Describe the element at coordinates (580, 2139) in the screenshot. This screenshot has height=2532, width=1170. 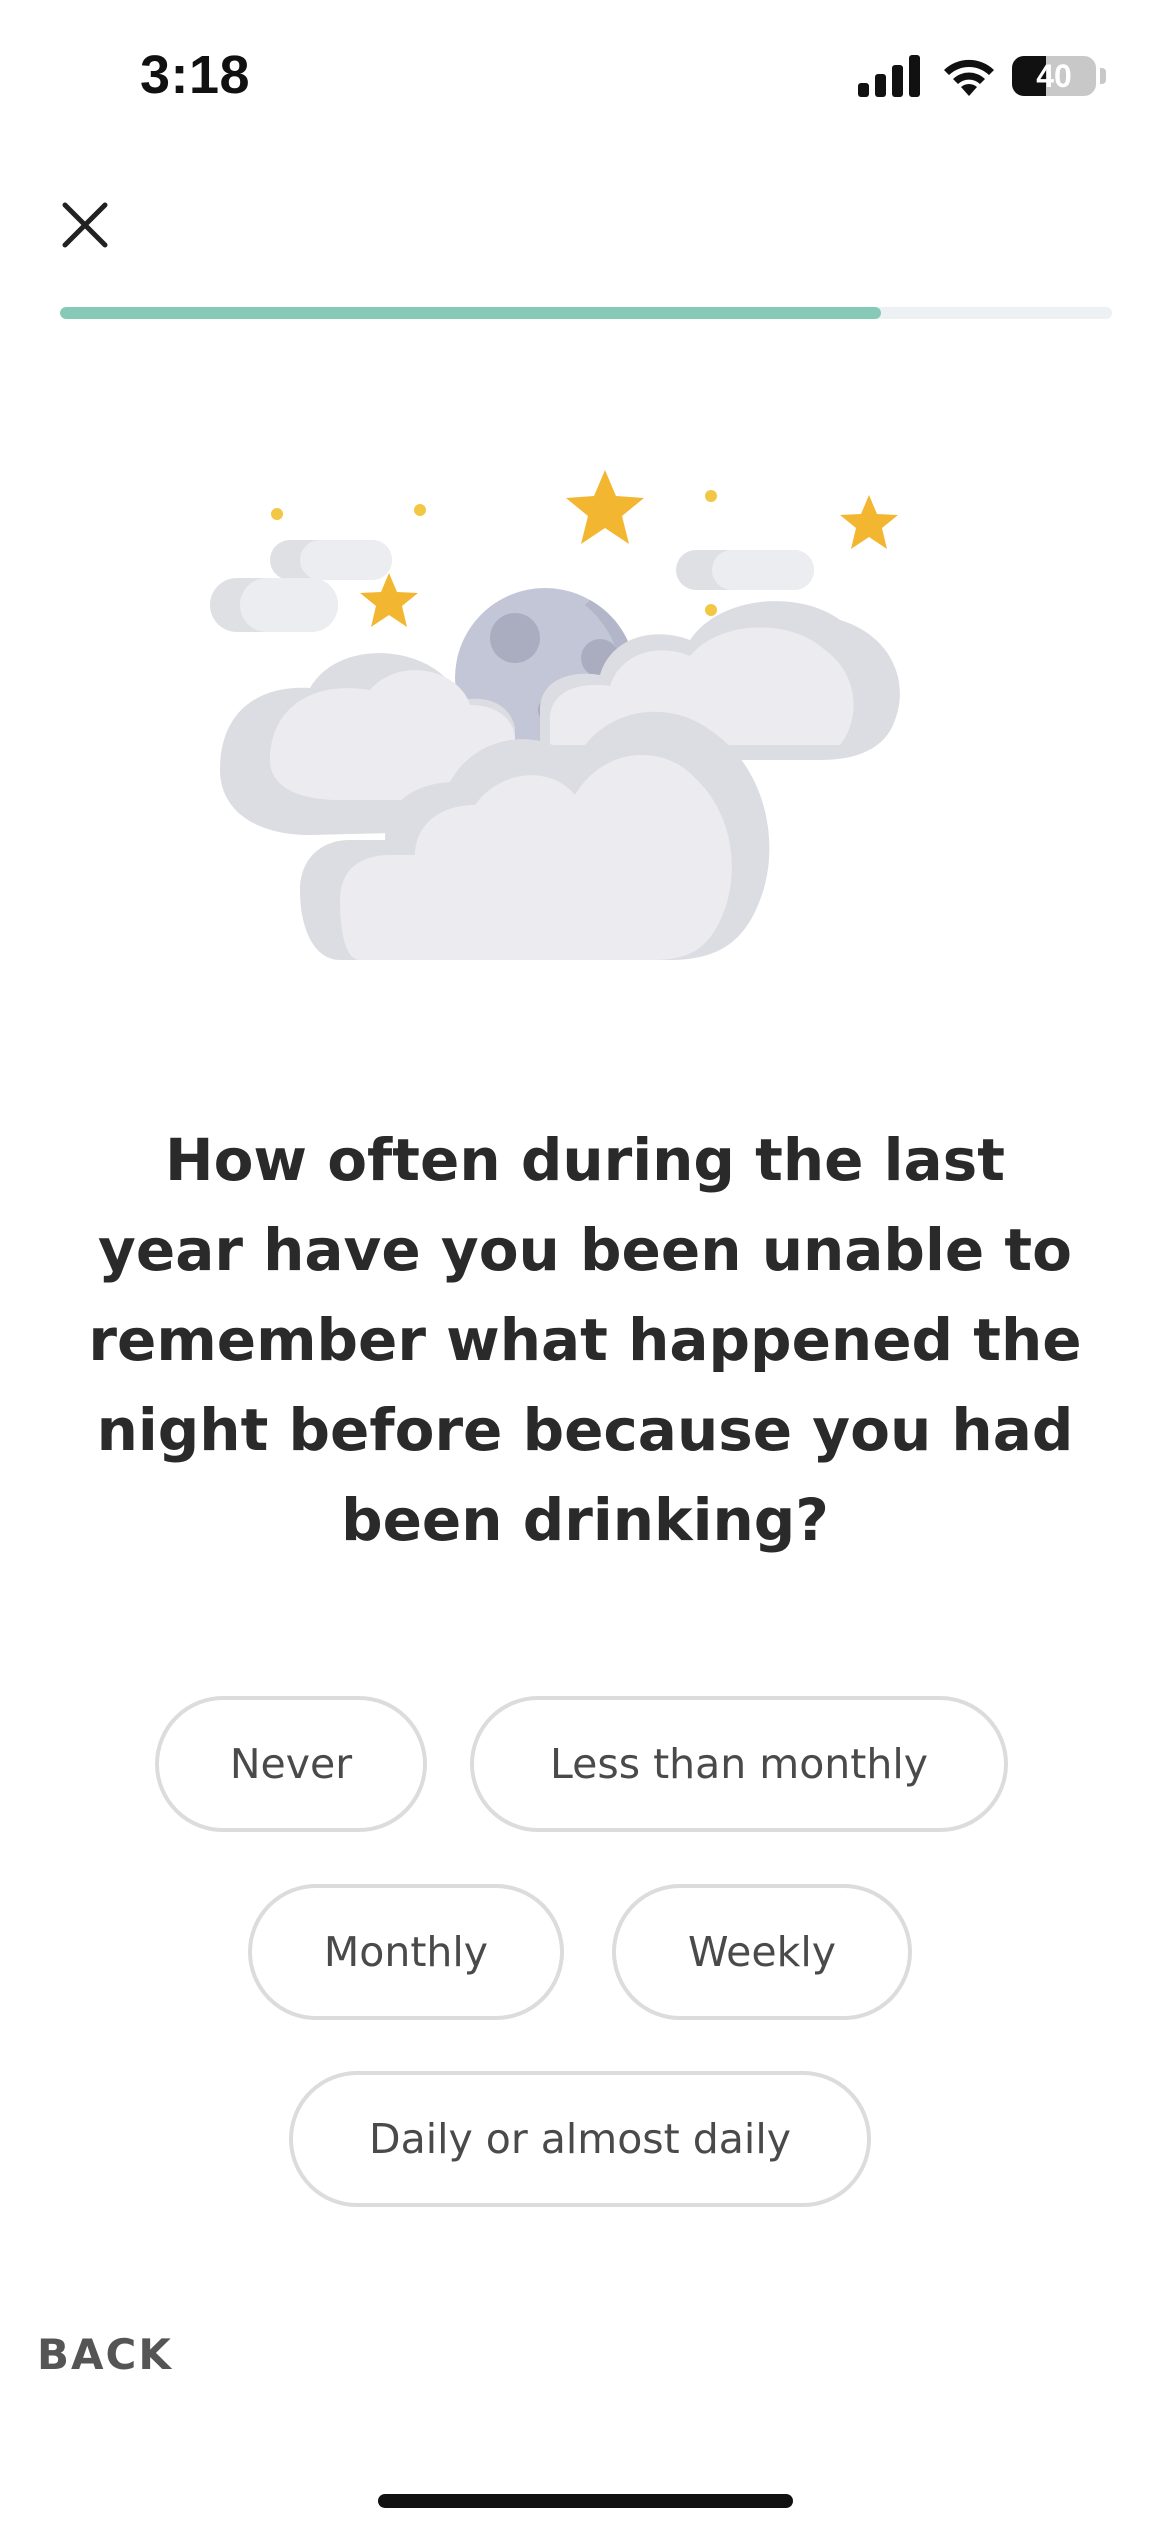
I see `option-daily-or-almost-daily: Daily or almost daily` at that location.